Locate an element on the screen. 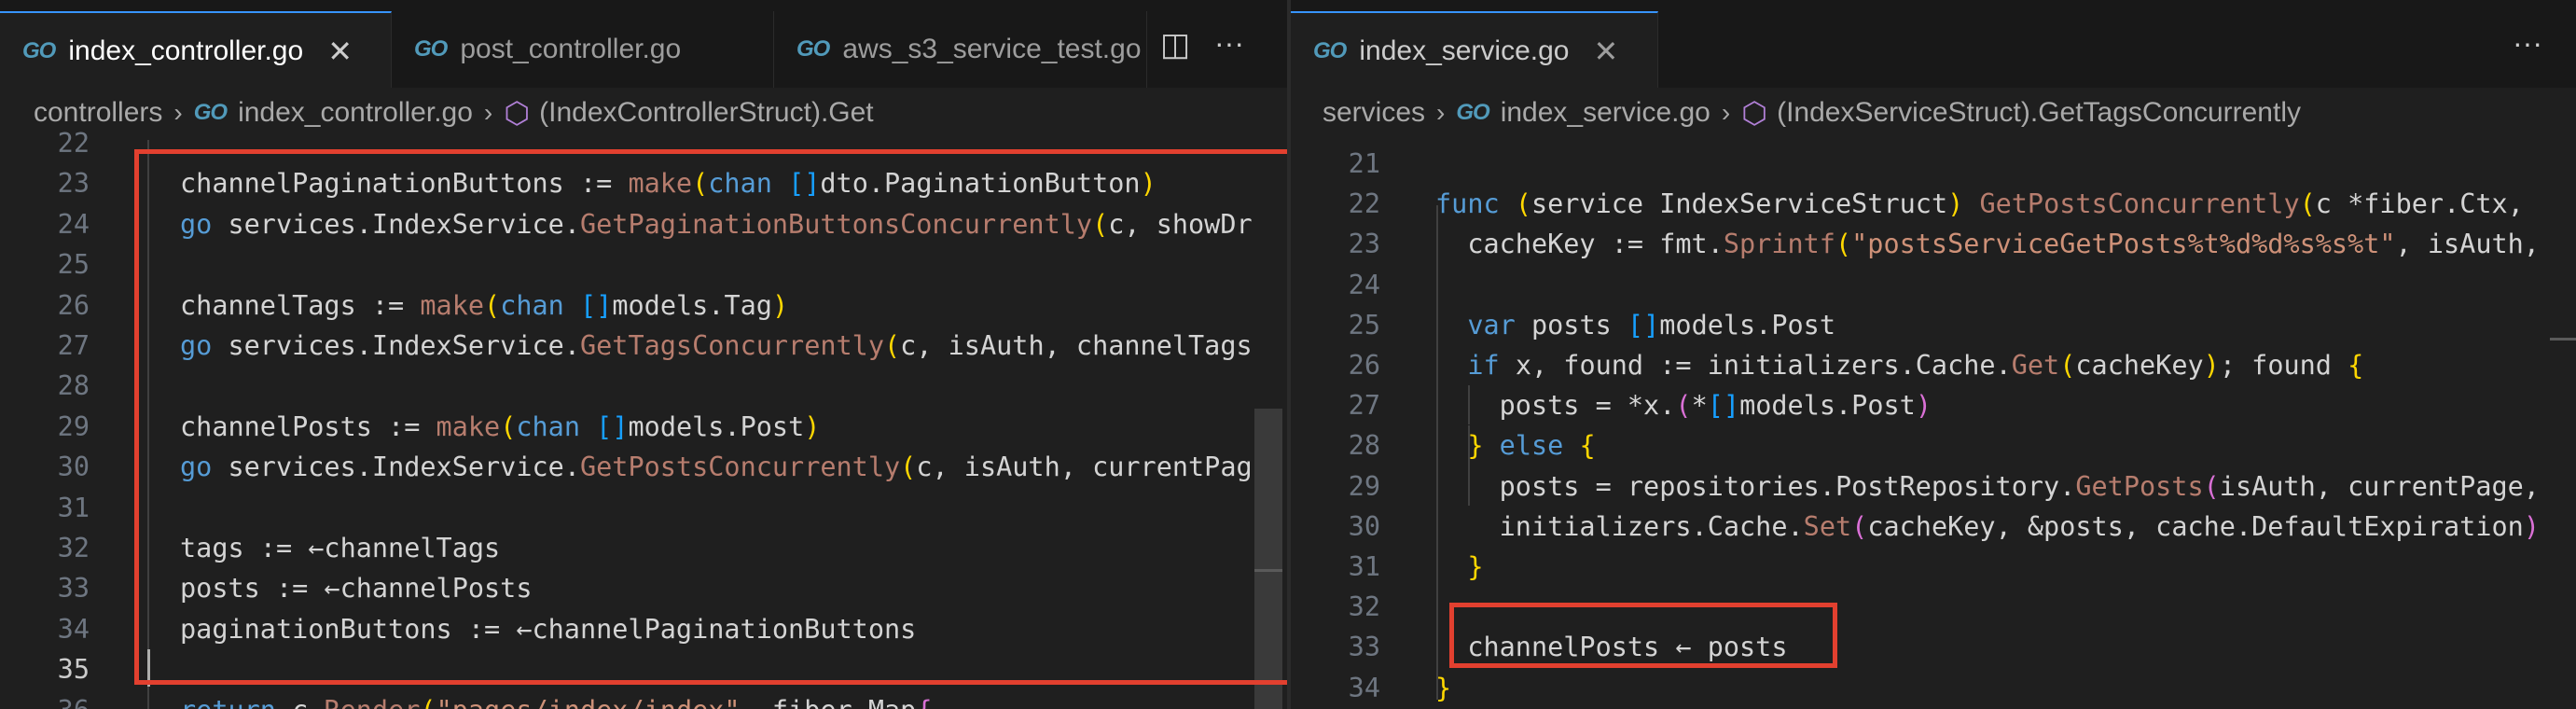 Image resolution: width=2576 pixels, height=709 pixels. breadcrumb-symbol: (IndexServiceStruct).GetTagsConcurrently is located at coordinates (2039, 113).